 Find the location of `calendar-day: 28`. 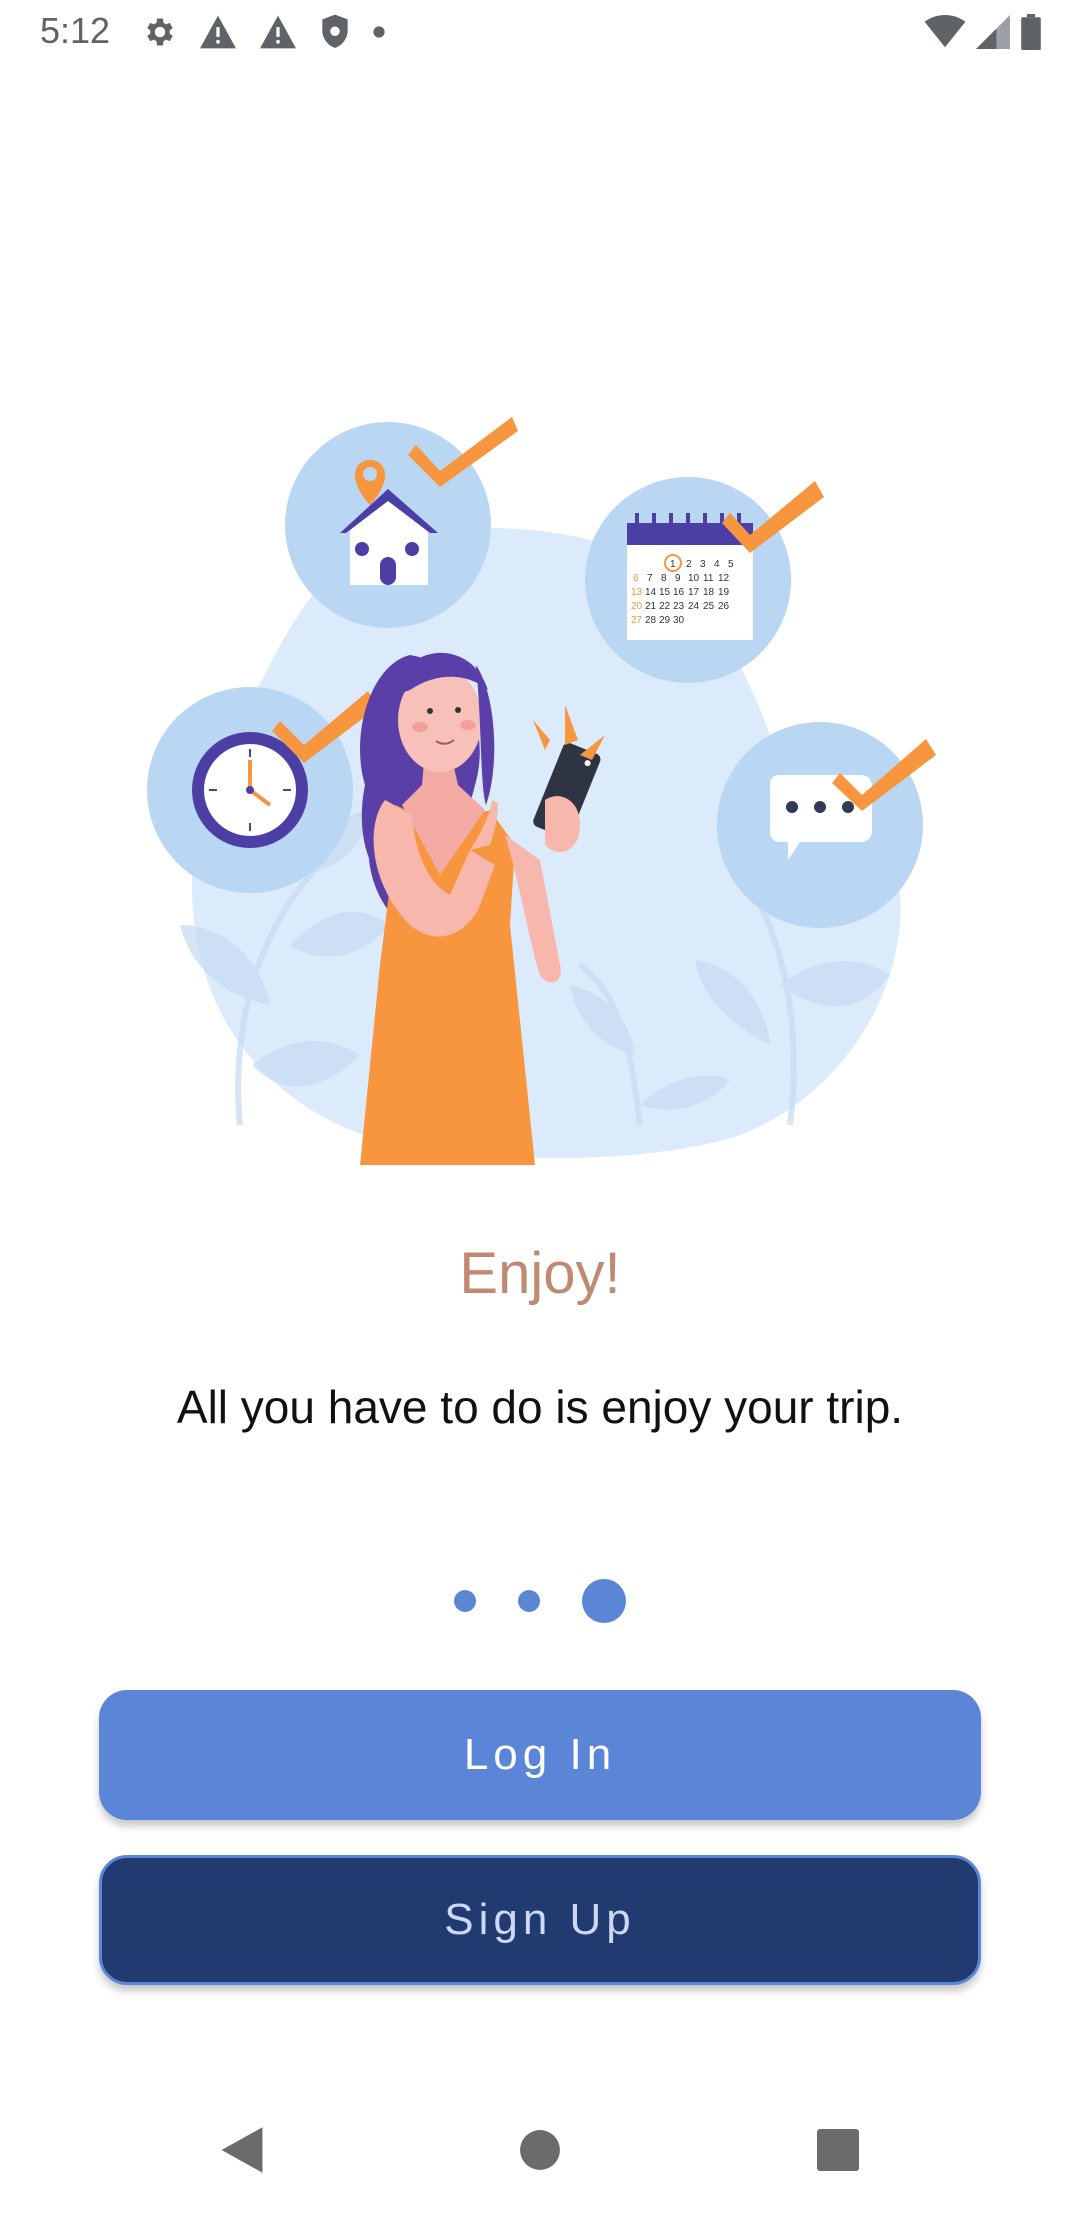

calendar-day: 28 is located at coordinates (651, 620).